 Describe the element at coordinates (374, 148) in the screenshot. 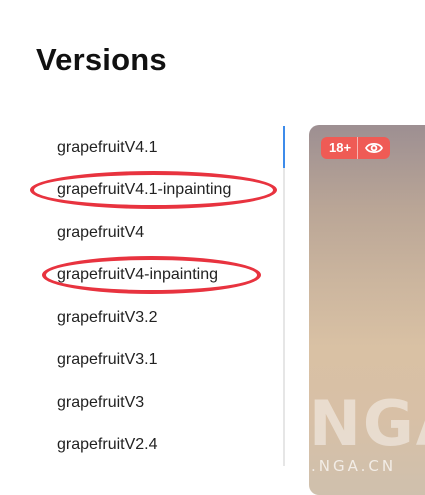

I see `eye-icon` at that location.